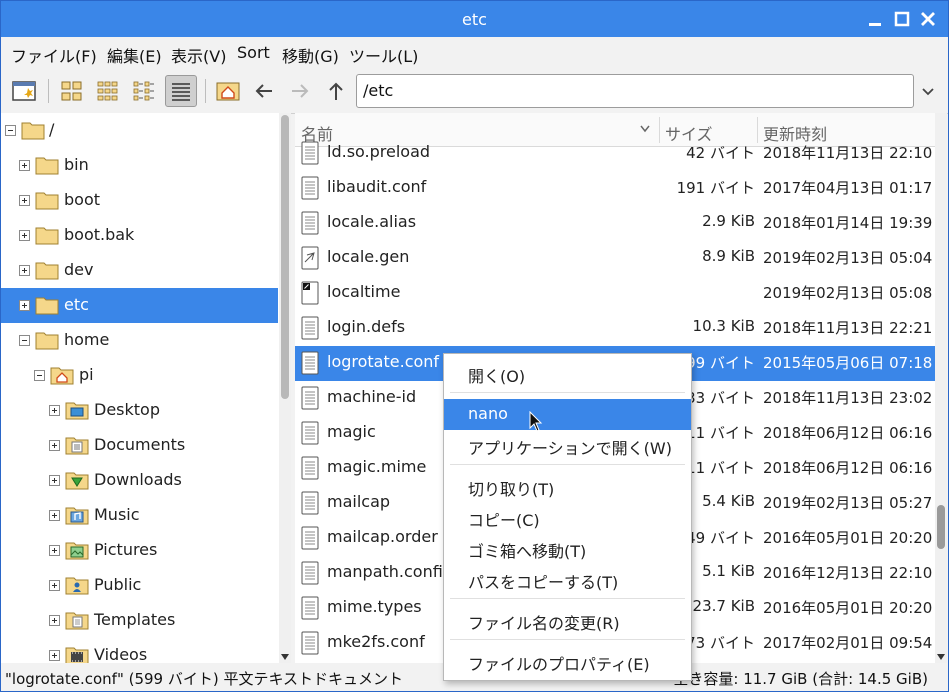 The width and height of the screenshot is (949, 692). What do you see at coordinates (300, 91) in the screenshot?
I see `forward-button` at bounding box center [300, 91].